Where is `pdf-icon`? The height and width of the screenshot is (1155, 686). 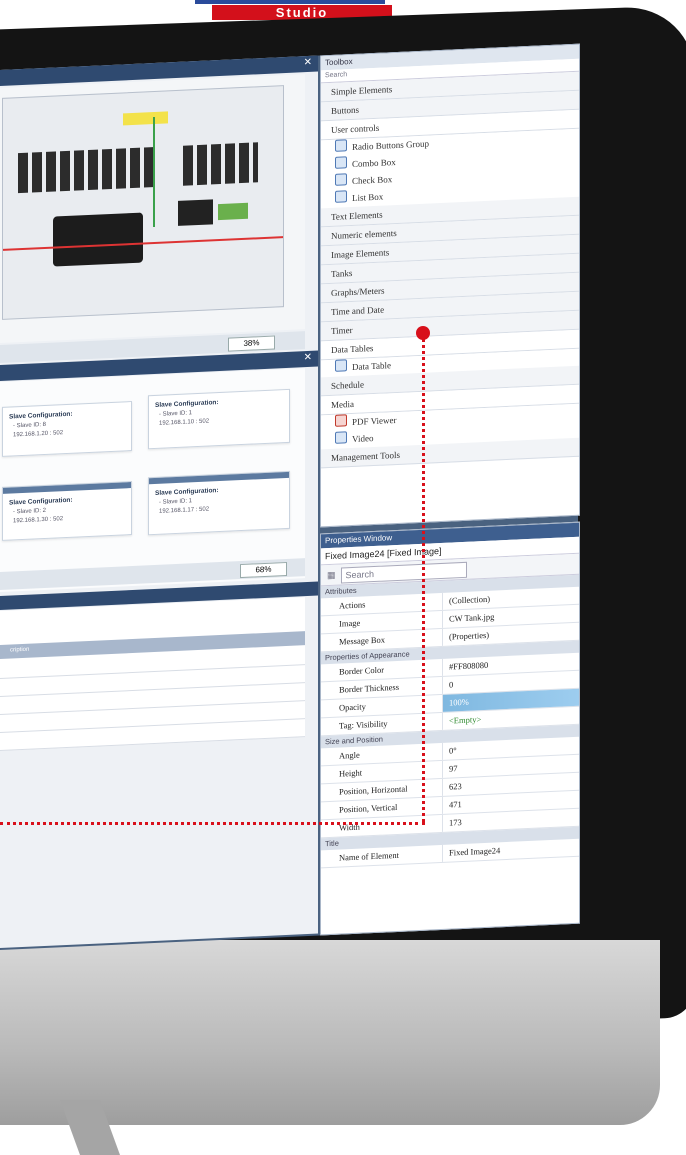
pdf-icon is located at coordinates (341, 420).